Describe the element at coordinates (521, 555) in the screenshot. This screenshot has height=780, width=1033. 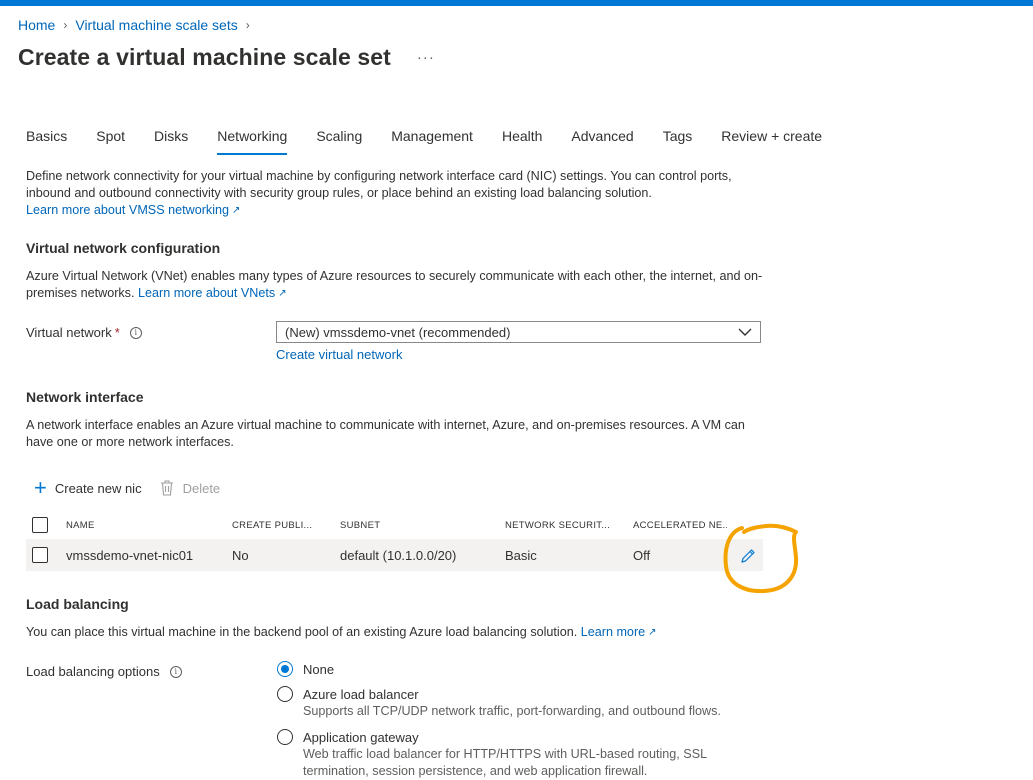
I see `nic-nsg: Basic` at that location.